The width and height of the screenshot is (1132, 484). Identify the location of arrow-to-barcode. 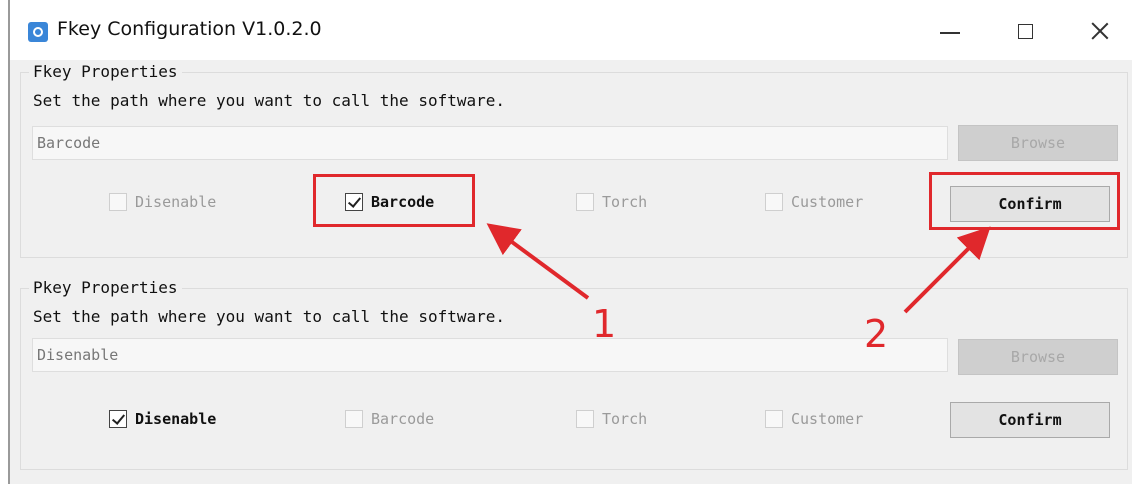
(538, 261).